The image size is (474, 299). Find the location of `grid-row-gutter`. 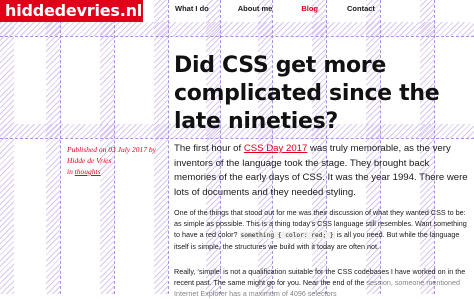

grid-row-gutter is located at coordinates (237, 29).